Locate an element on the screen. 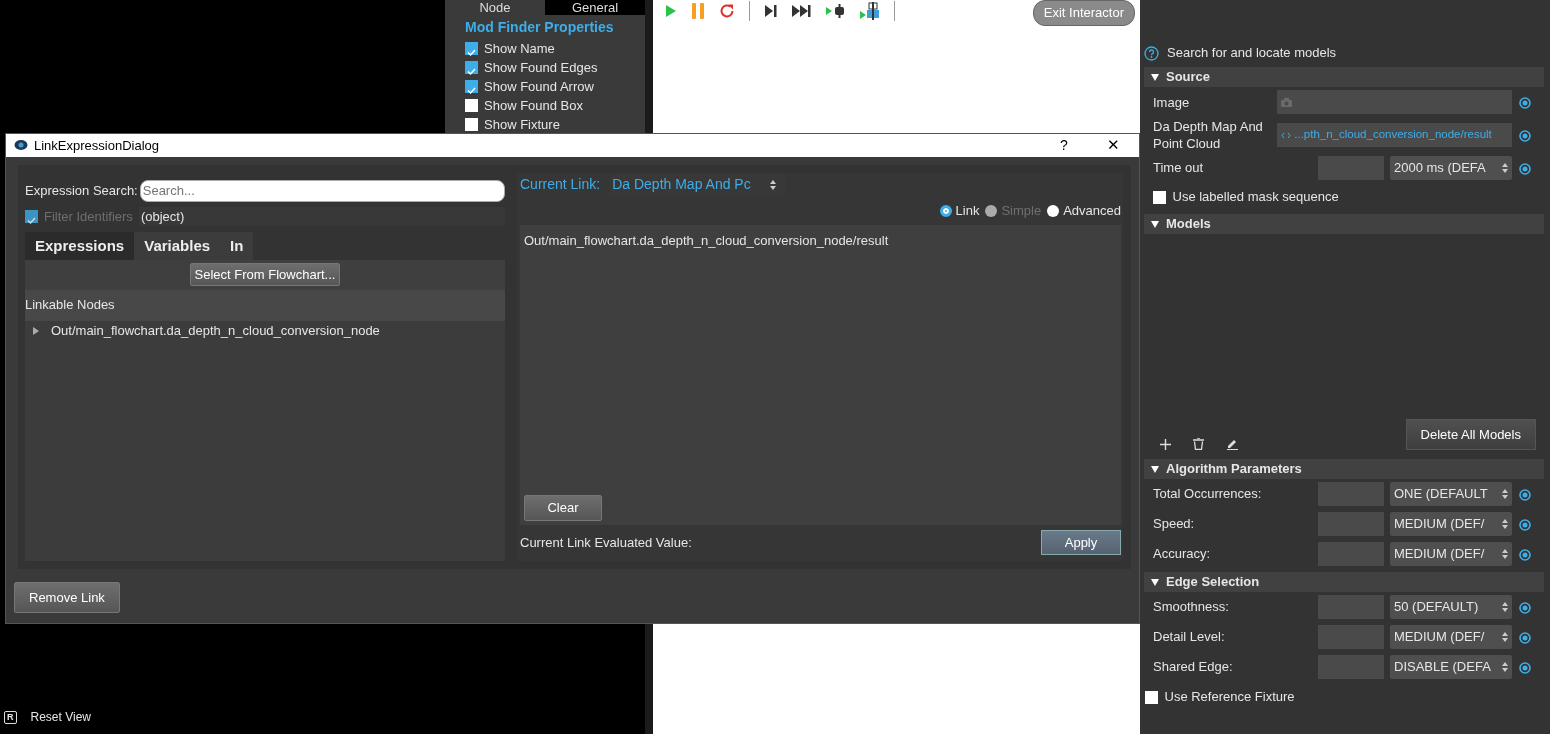 This screenshot has width=1550, height=734. checkbox-label: Use labelled mask sequence is located at coordinates (1255, 197).